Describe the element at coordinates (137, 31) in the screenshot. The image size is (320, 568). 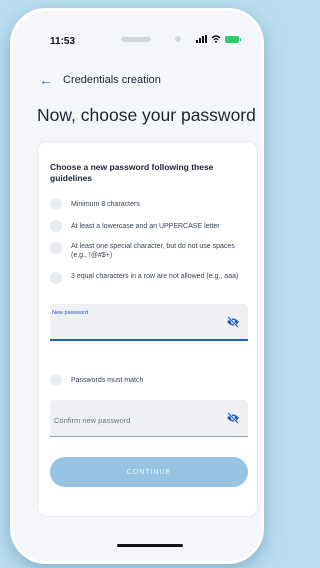
I see `status-bar: 11:53` at that location.